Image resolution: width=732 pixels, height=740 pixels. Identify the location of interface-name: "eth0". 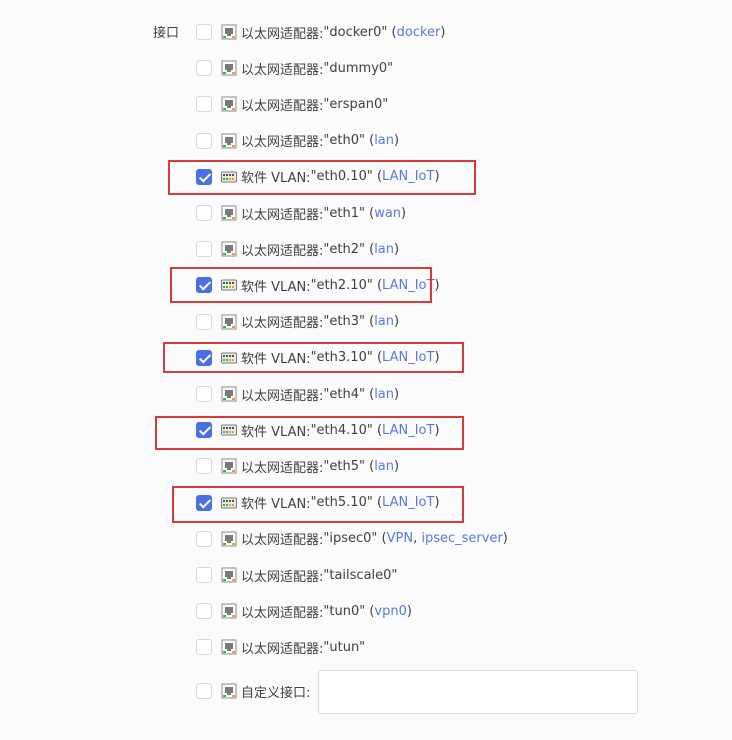
(344, 141).